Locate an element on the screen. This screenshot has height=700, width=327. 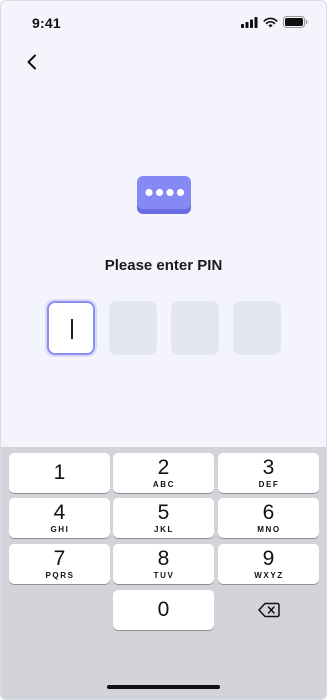
key-1: 1 is located at coordinates (59, 473).